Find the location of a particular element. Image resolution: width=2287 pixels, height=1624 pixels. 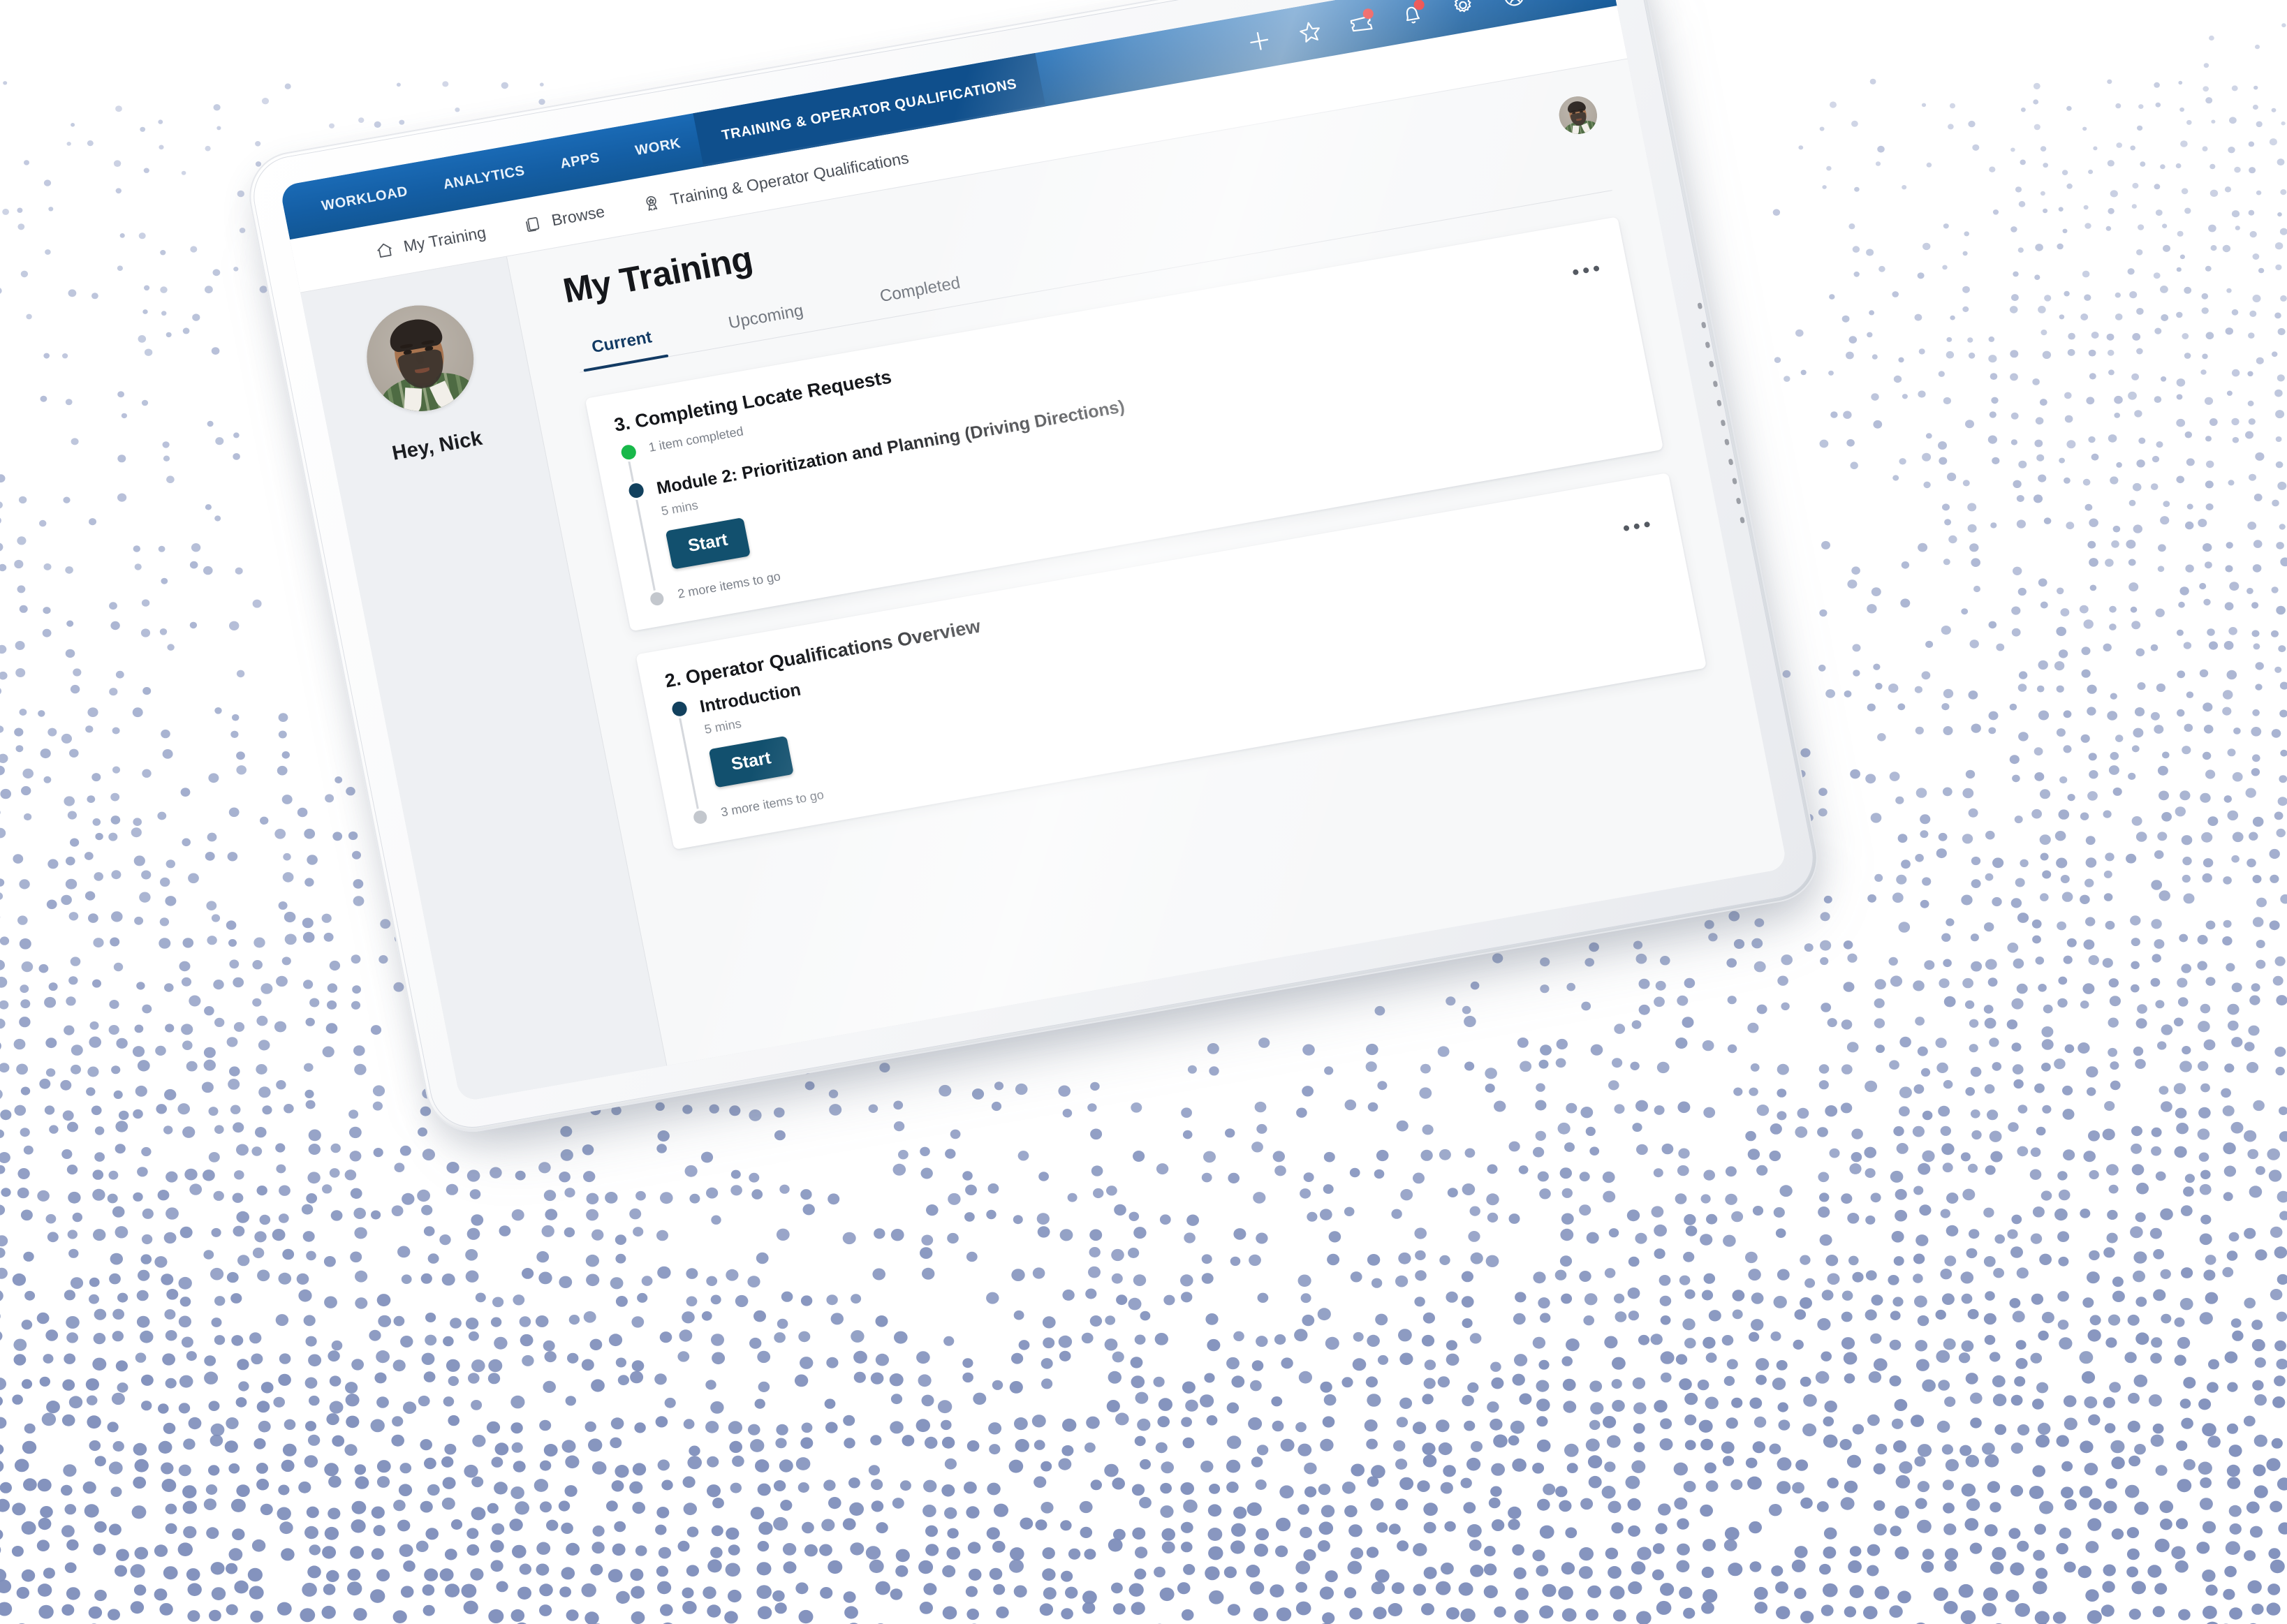

header-avatar is located at coordinates (1578, 116).